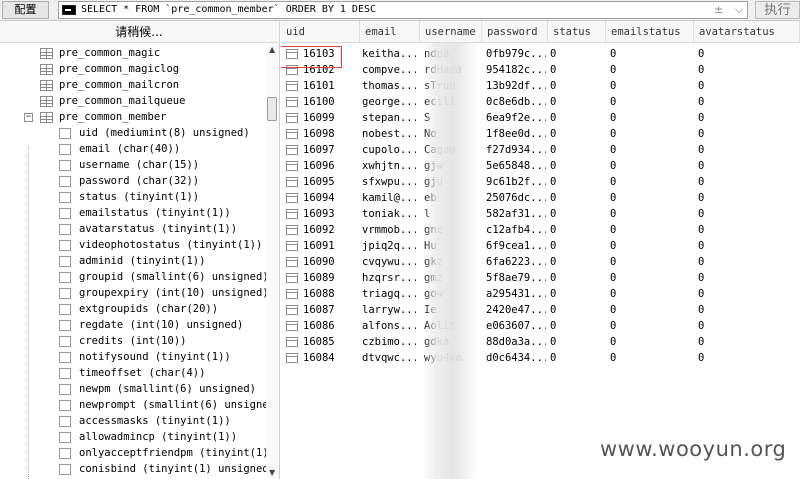  What do you see at coordinates (137, 453) in the screenshot?
I see `tree-column-item: onlyacceptfriendpm (tinyint(1))` at bounding box center [137, 453].